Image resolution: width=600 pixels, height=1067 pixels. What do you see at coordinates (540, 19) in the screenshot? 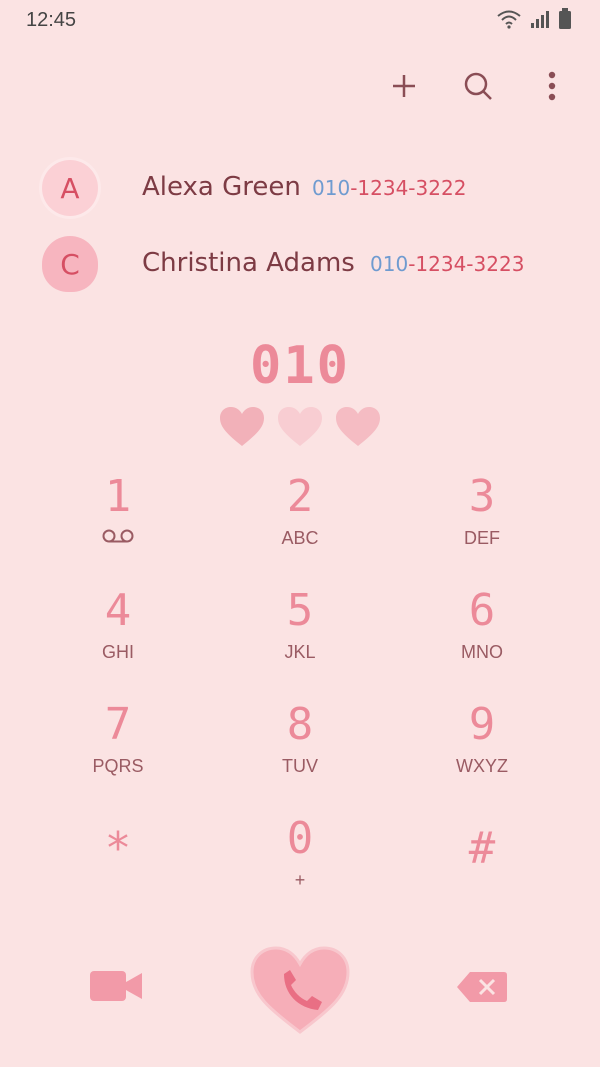
I see `signal-icon` at bounding box center [540, 19].